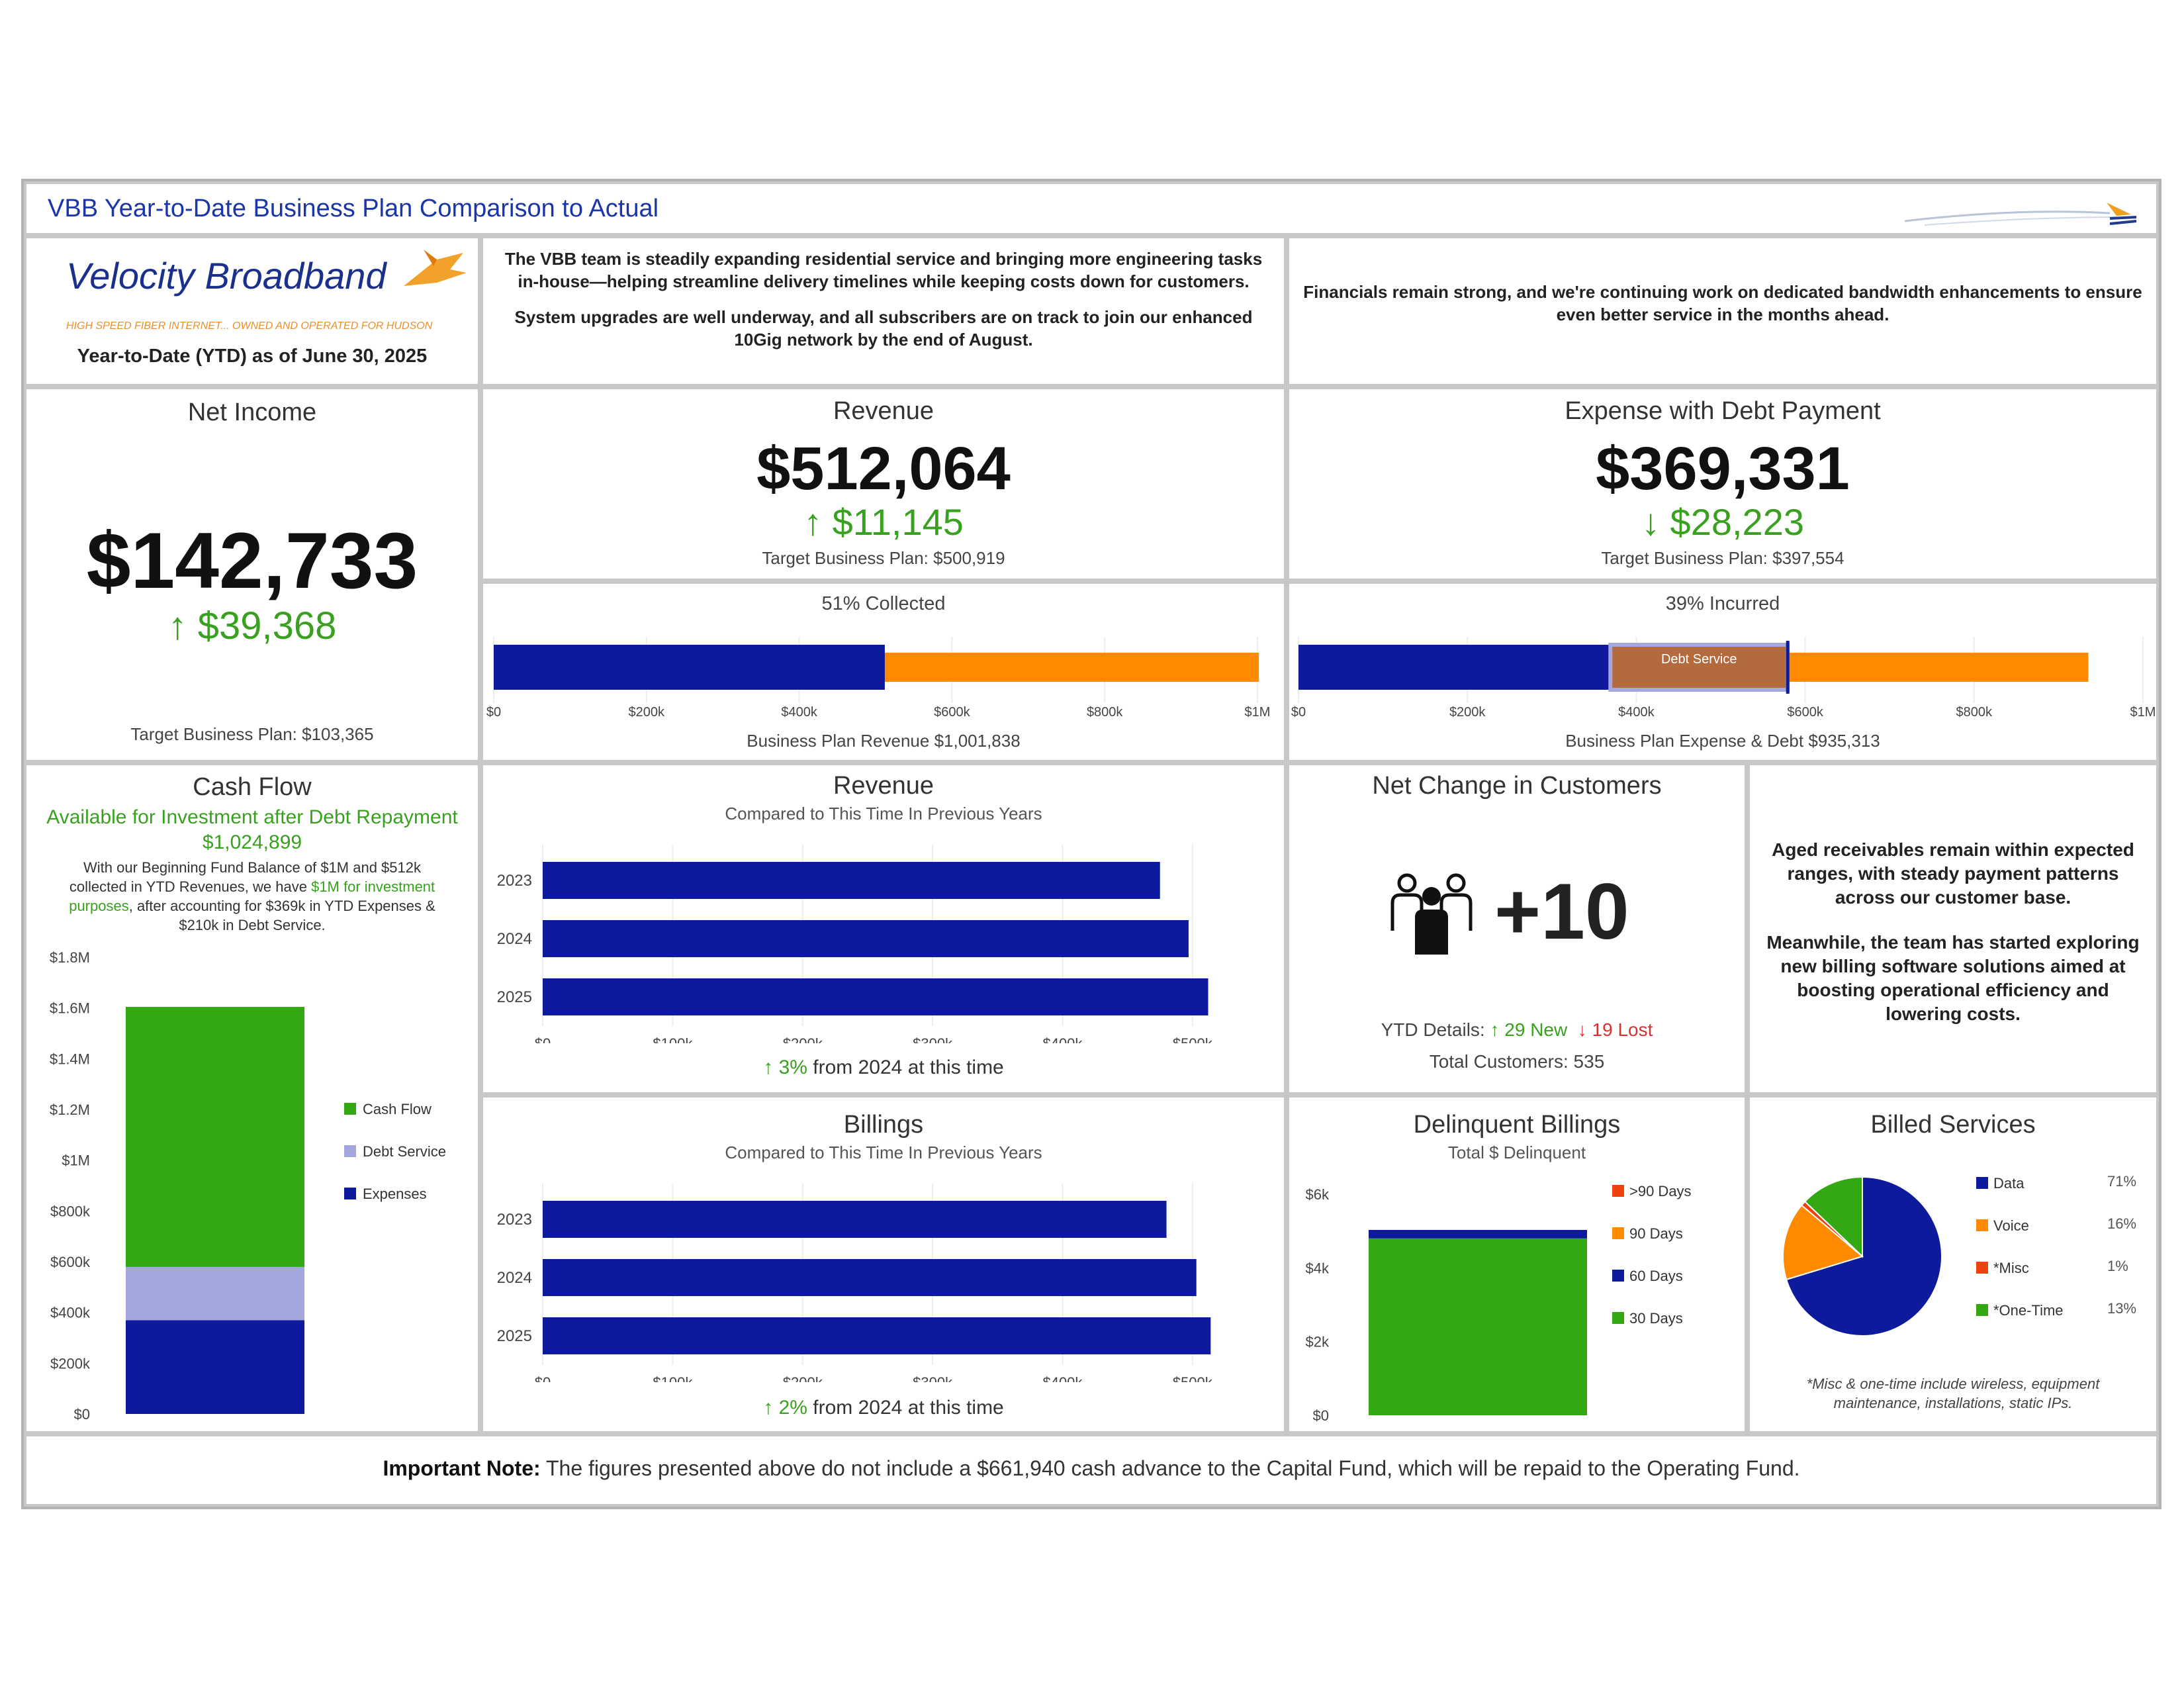 This screenshot has width=2184, height=1688. I want to click on expense-incurred-bar, so click(1454, 667).